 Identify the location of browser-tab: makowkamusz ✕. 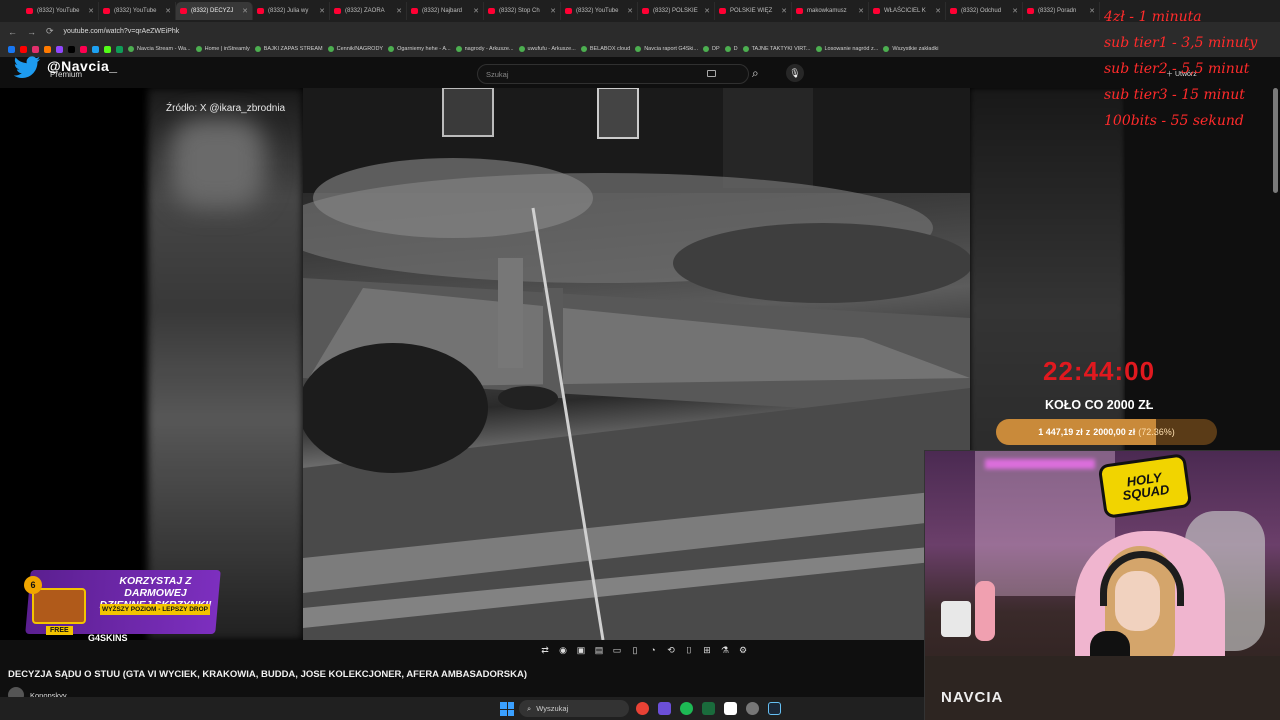
(830, 11).